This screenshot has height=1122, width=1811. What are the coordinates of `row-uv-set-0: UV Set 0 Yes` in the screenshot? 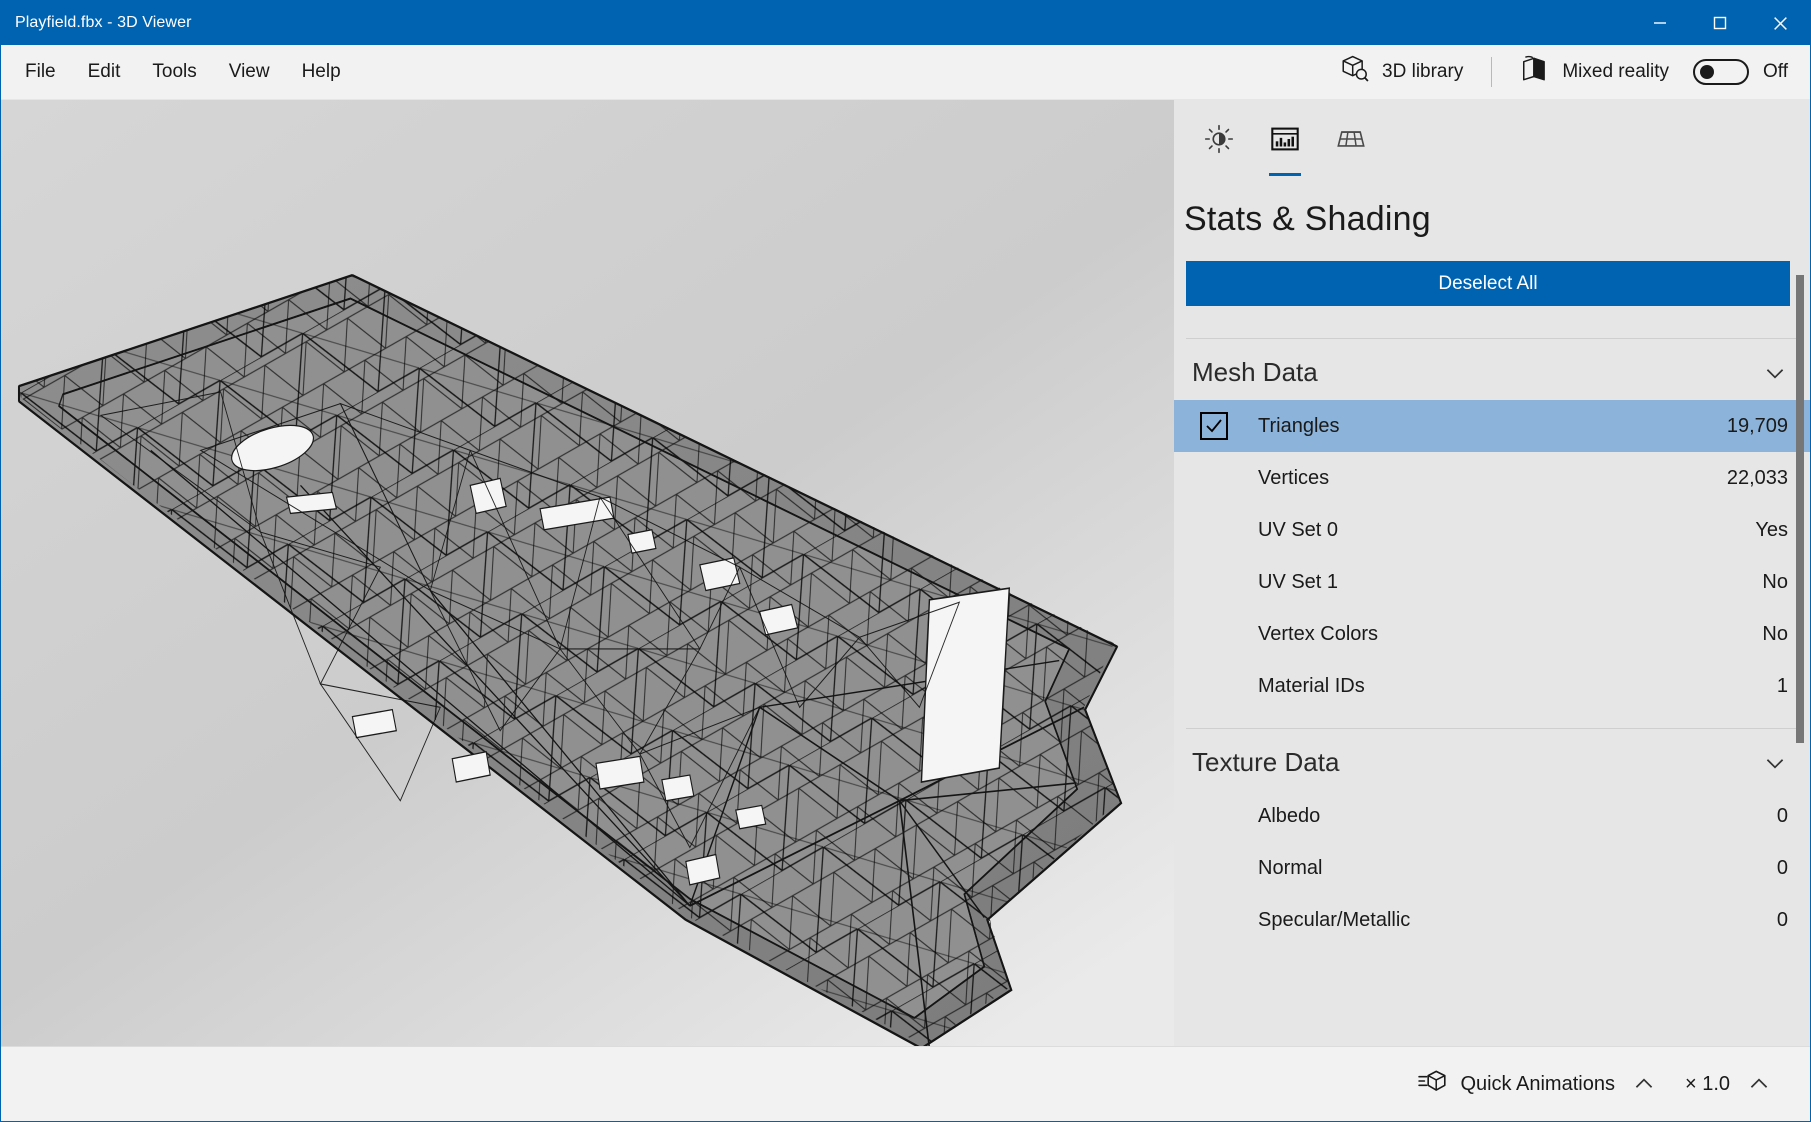 It's located at (1492, 530).